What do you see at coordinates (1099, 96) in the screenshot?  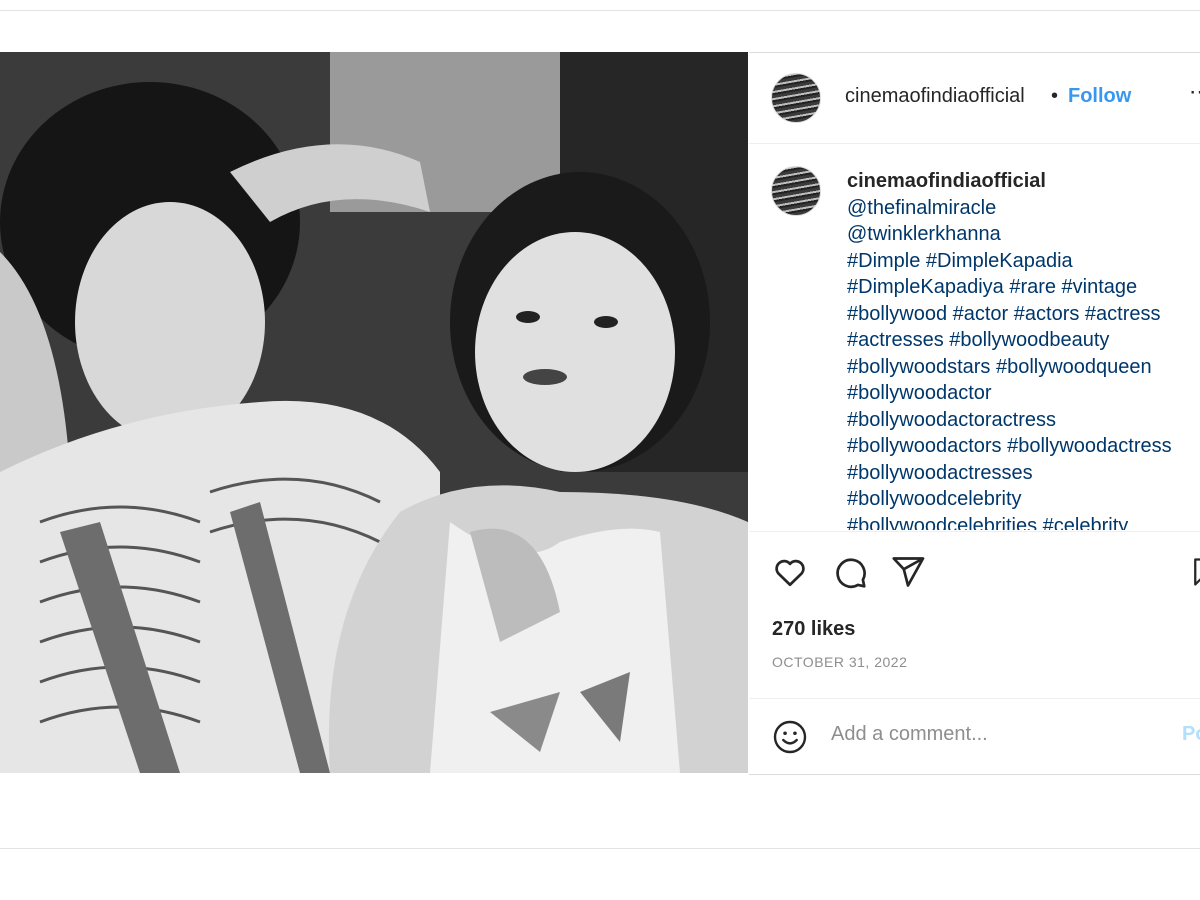 I see `follow-button: Follow` at bounding box center [1099, 96].